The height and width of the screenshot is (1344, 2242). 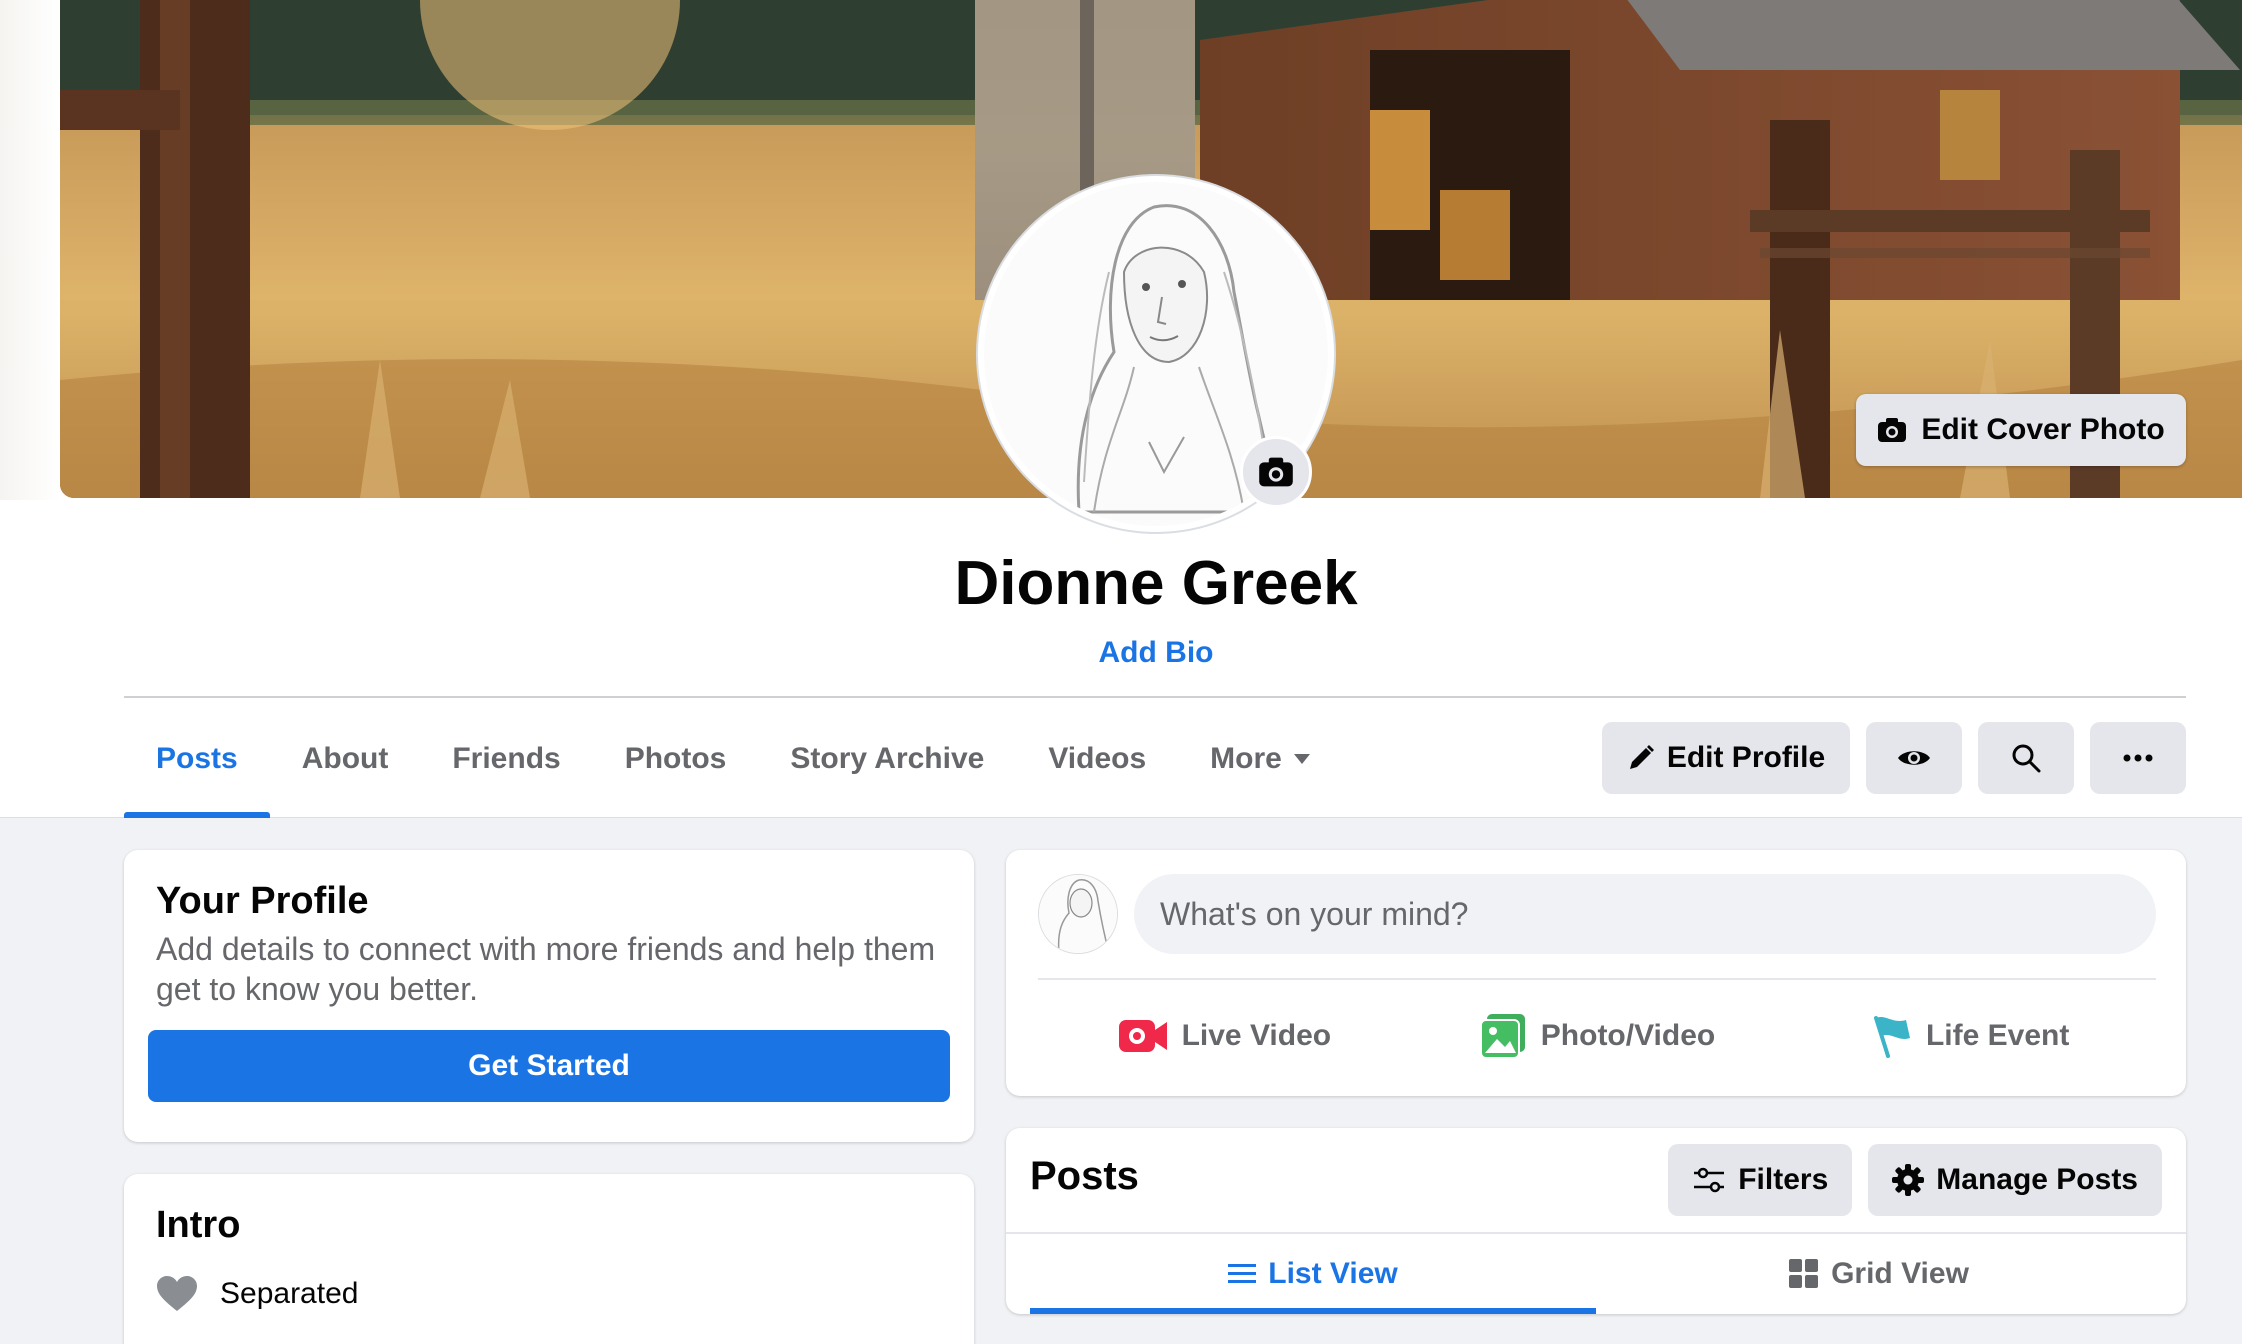 I want to click on live-video-button: Live Video, so click(x=1224, y=1036).